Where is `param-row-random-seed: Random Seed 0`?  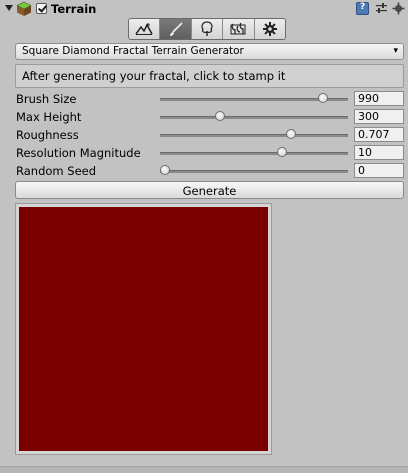 param-row-random-seed: Random Seed 0 is located at coordinates (204, 171).